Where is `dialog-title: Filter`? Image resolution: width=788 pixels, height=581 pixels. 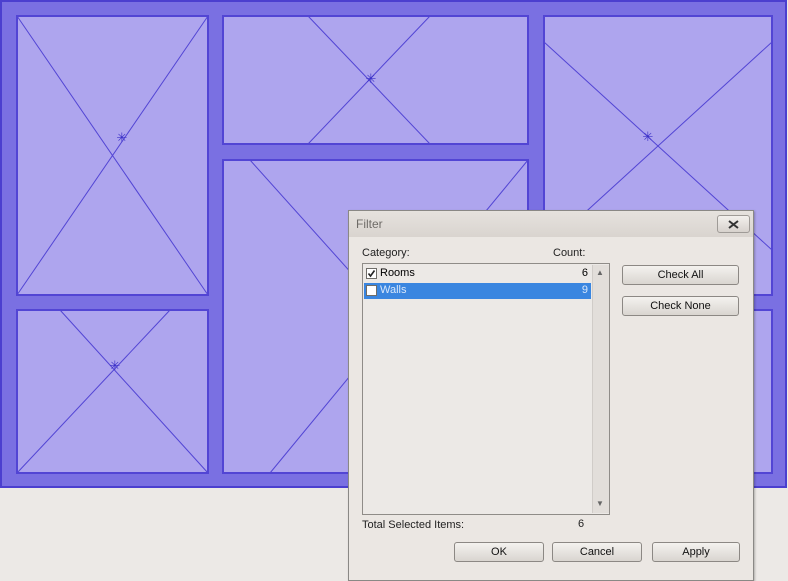
dialog-title: Filter is located at coordinates (369, 224).